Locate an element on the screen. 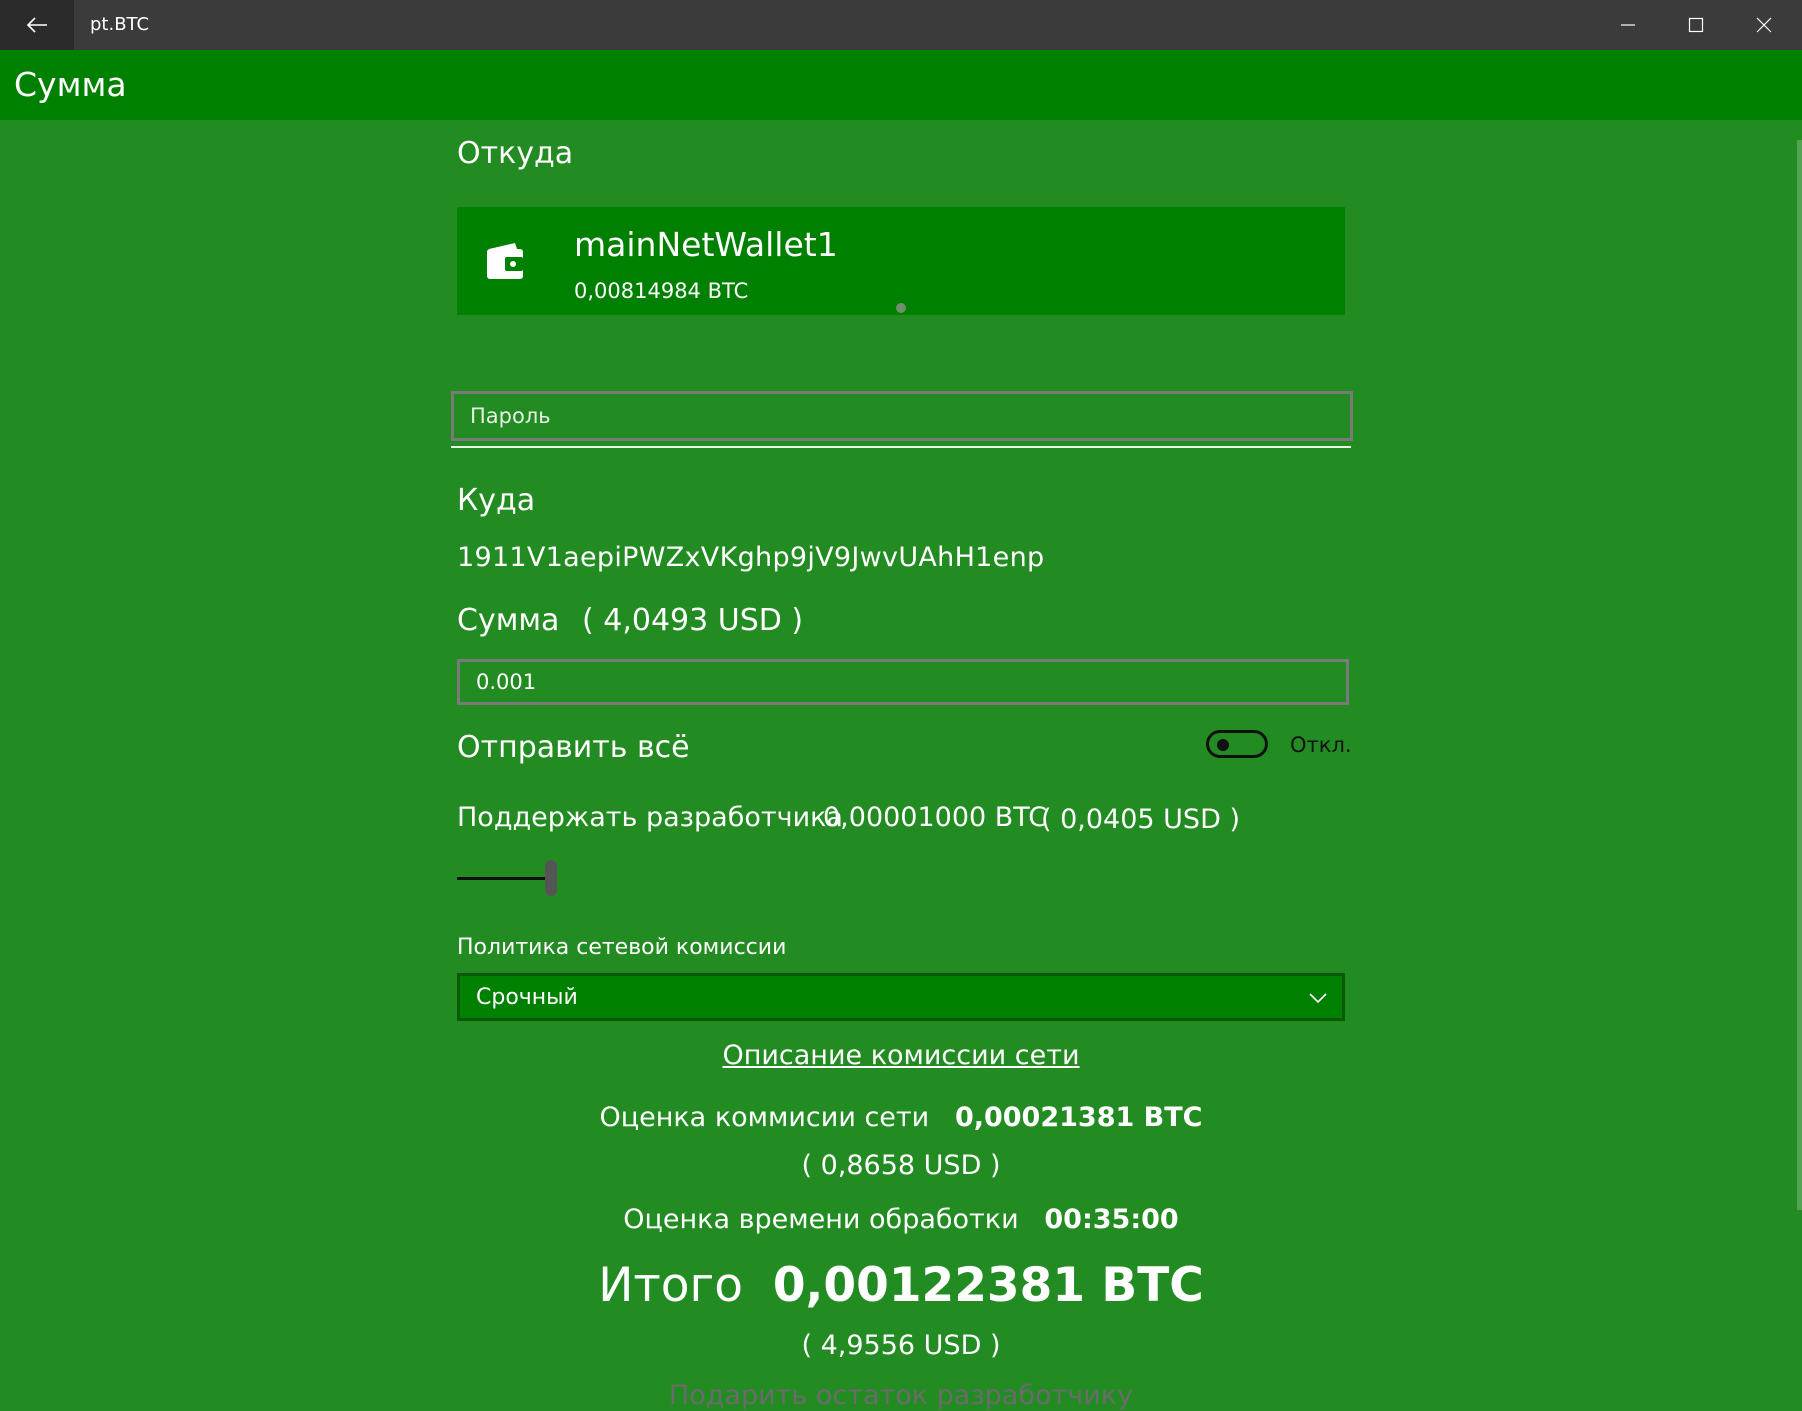 This screenshot has width=1802, height=1411. maximize-button is located at coordinates (1696, 25).